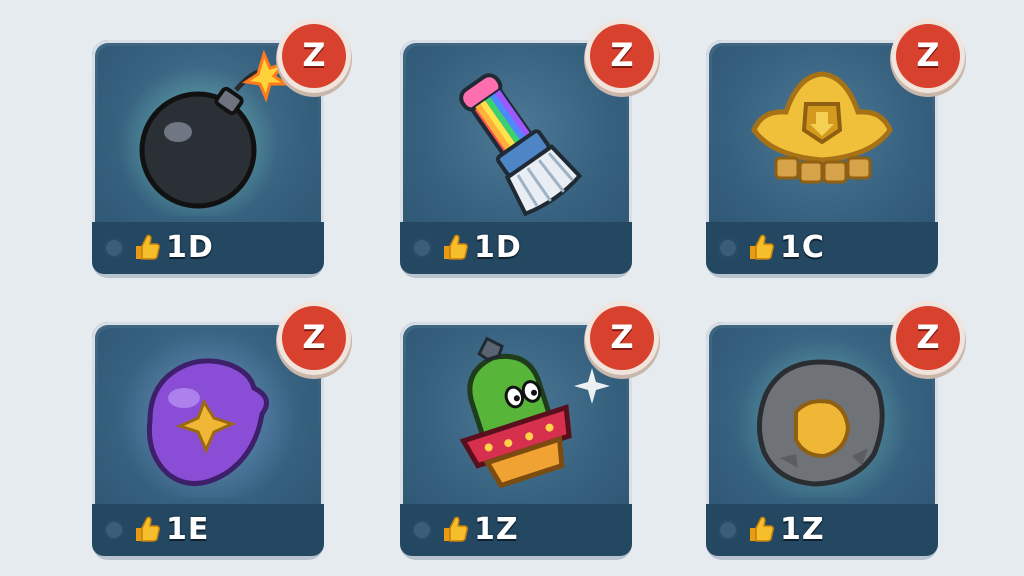  Describe the element at coordinates (219, 149) in the screenshot. I see `item-card-bomb: 1D Z` at that location.